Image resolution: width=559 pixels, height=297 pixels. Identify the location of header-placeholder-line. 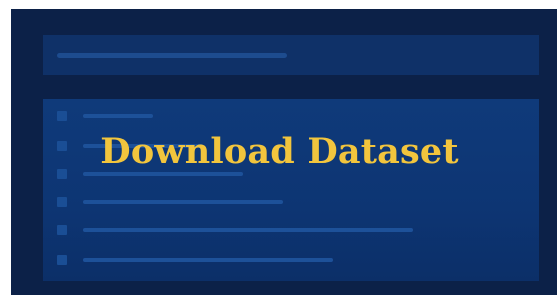
(172, 55).